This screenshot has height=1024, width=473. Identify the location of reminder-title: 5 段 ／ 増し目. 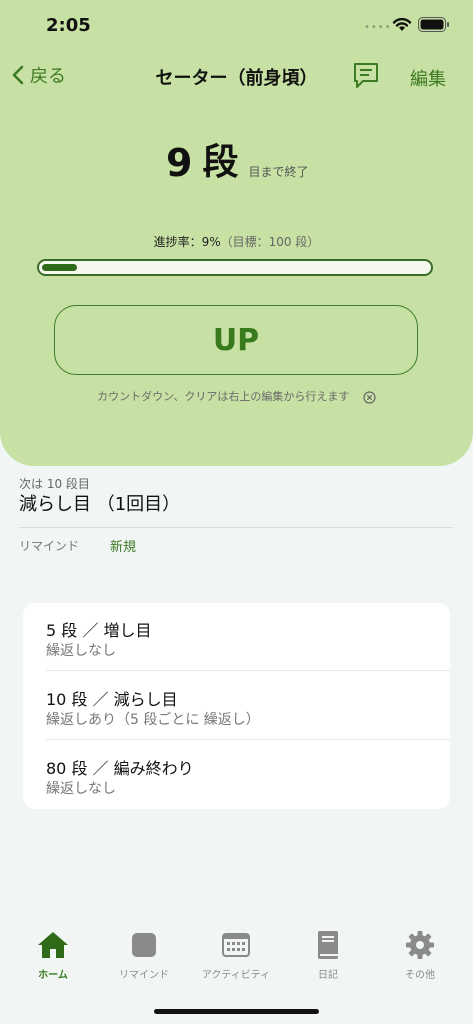
(99, 630).